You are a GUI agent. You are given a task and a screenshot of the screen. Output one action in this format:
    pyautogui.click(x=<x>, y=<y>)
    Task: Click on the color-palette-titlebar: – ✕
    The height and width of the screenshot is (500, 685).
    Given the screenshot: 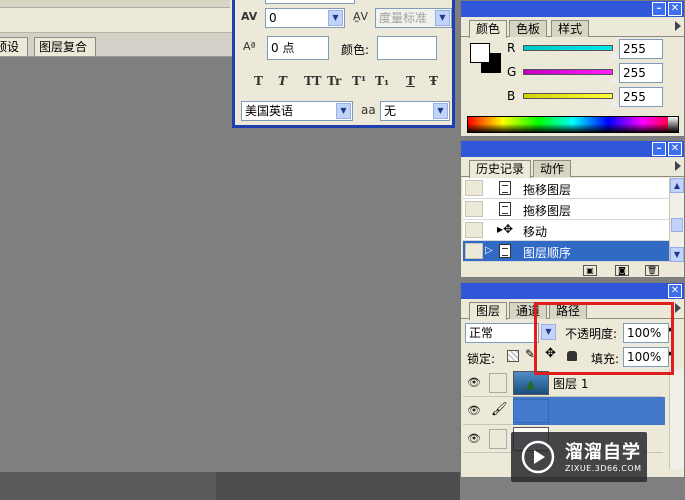 What is the action you would take?
    pyautogui.click(x=572, y=9)
    